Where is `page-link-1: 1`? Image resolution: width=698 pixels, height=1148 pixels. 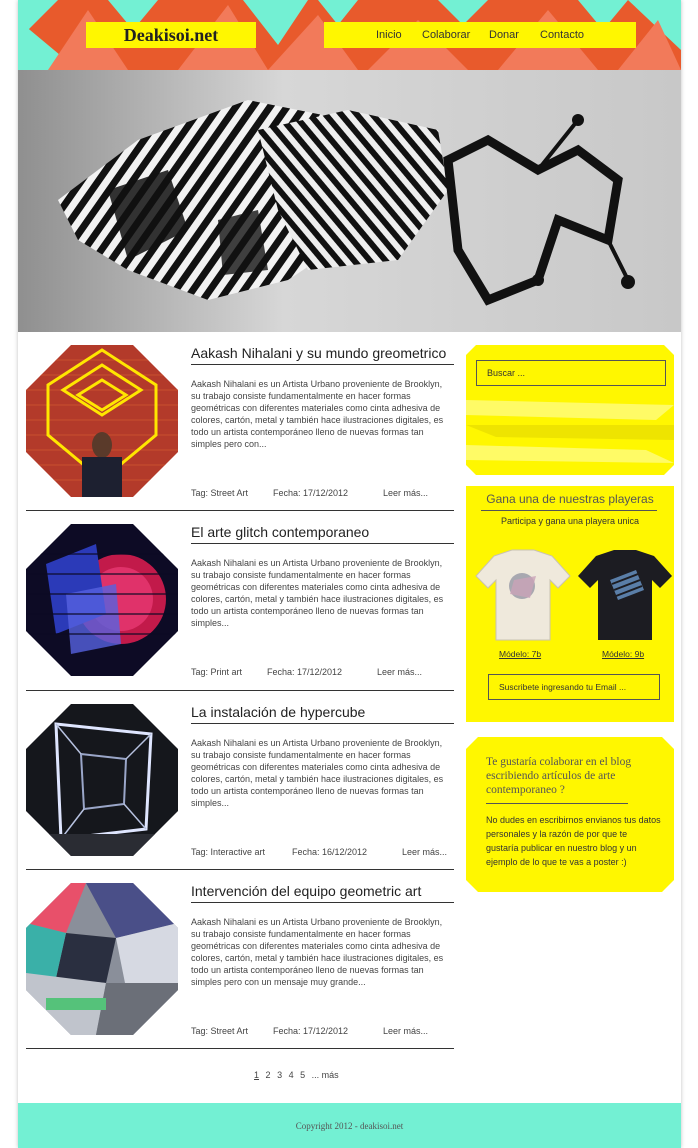 page-link-1: 1 is located at coordinates (256, 1075).